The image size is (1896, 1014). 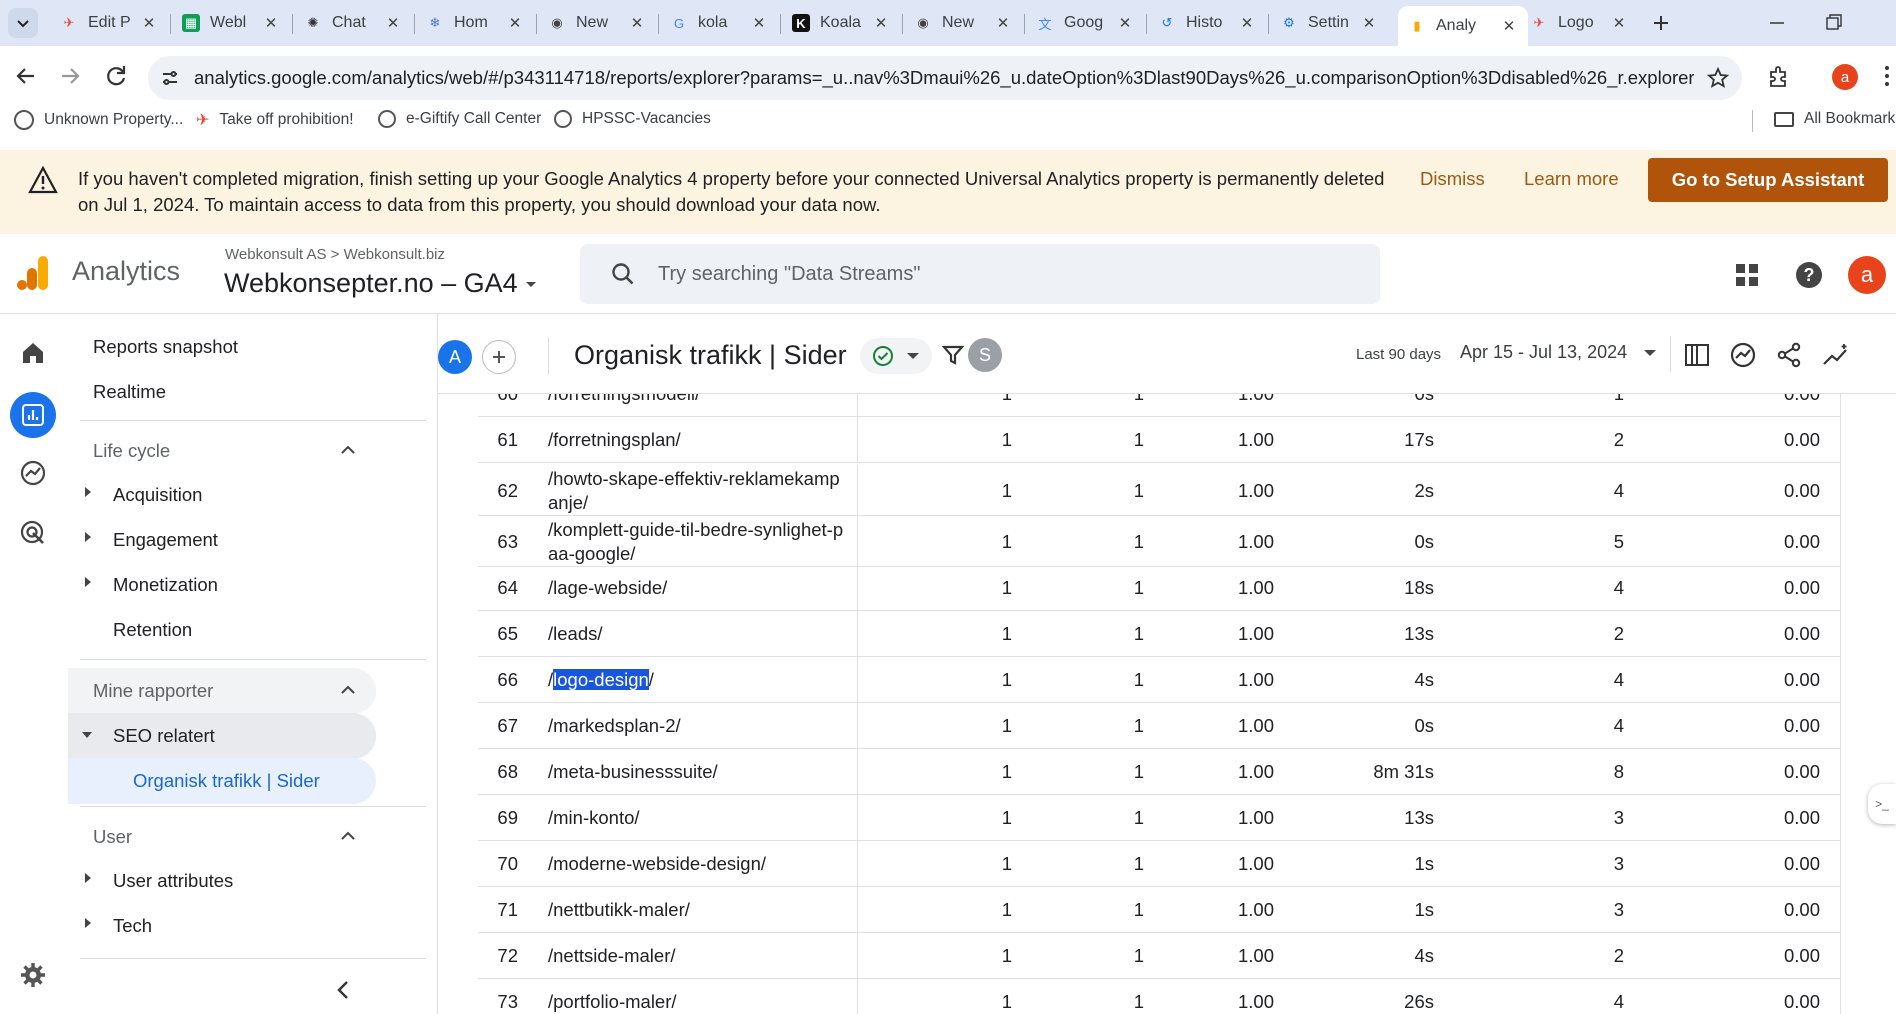 I want to click on table-row: 64/lage-webside/1 1 1.00 18s 4 0.00, so click(x=1159, y=588).